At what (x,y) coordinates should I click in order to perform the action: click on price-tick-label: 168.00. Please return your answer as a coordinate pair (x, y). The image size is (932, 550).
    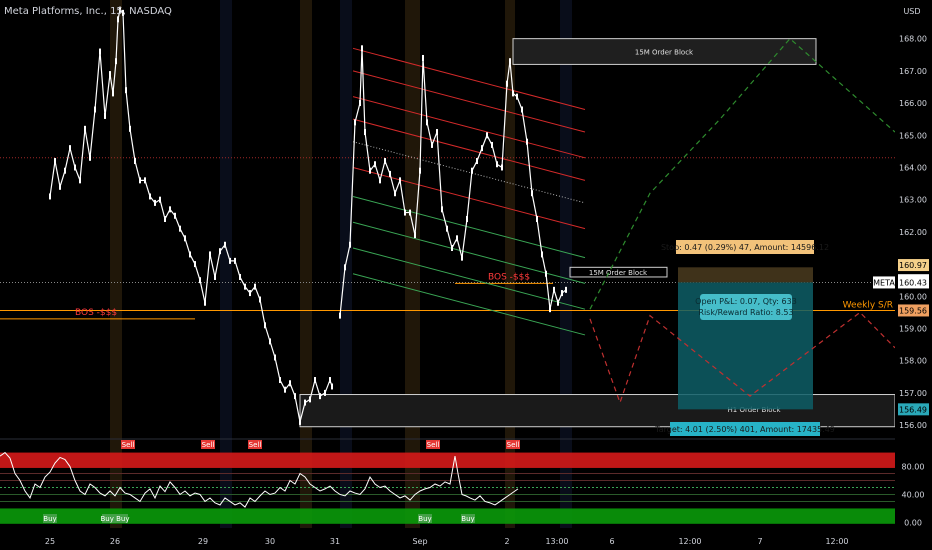
    Looking at the image, I should click on (913, 39).